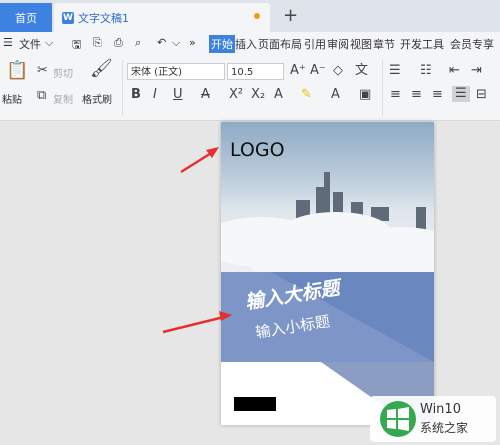  What do you see at coordinates (41, 96) in the screenshot?
I see `copy-icon: ⧉` at bounding box center [41, 96].